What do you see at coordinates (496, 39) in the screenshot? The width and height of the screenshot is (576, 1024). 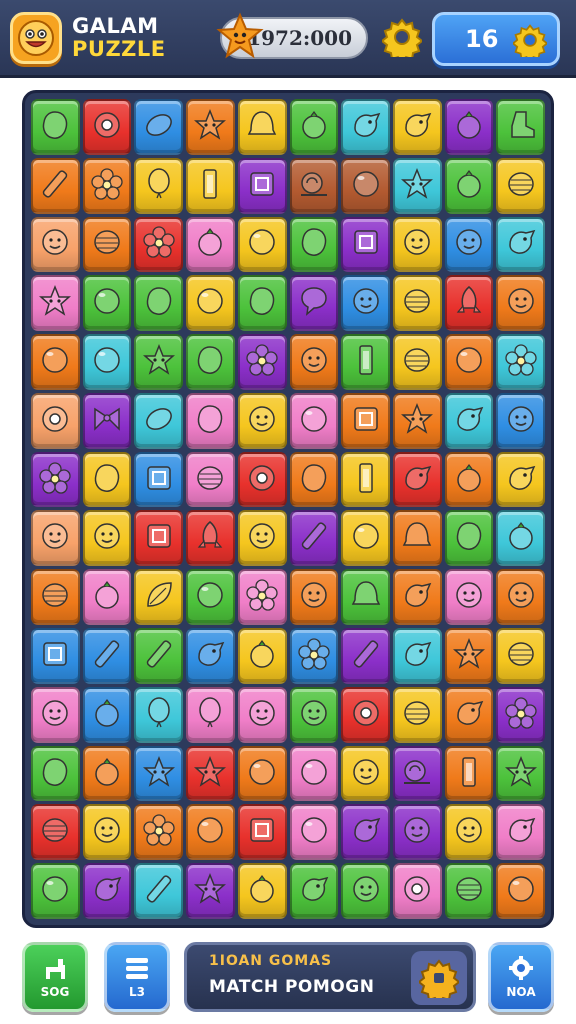 I see `level-indicator: 16` at bounding box center [496, 39].